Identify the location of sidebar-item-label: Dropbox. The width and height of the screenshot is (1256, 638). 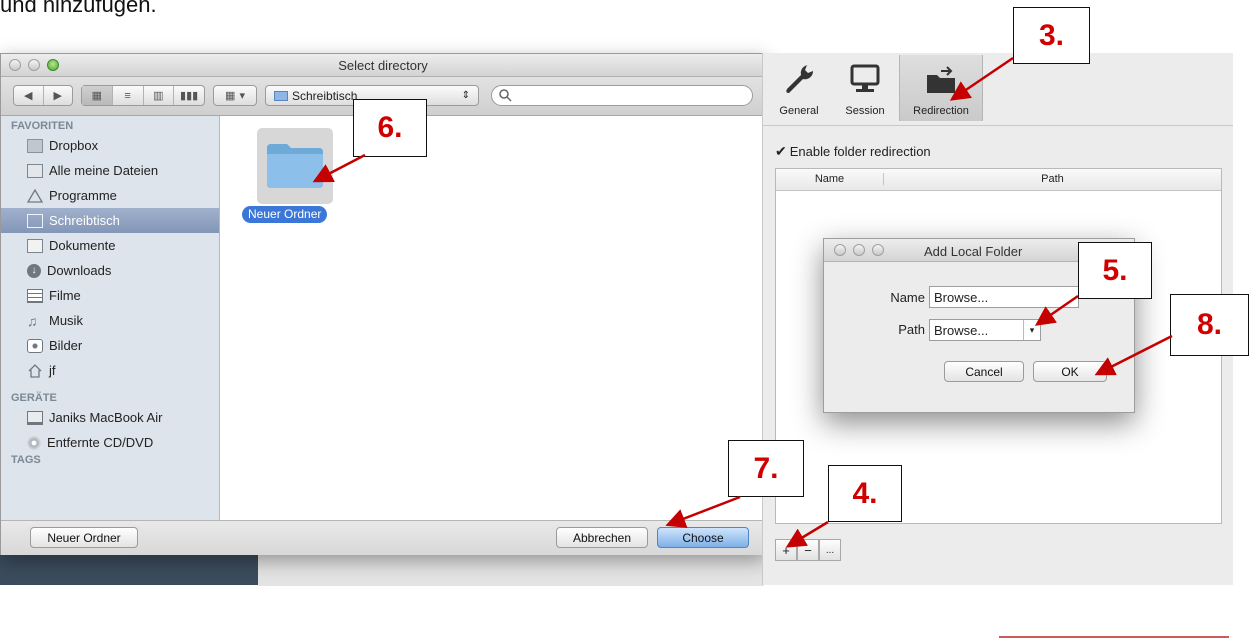
(74, 145).